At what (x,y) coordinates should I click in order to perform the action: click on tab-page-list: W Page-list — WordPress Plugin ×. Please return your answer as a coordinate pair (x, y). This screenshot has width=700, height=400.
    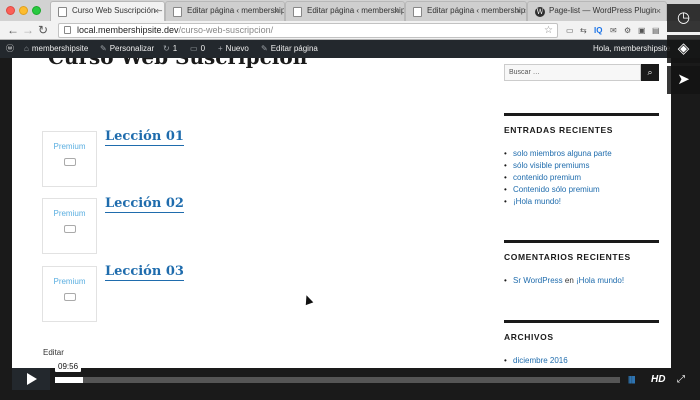
    Looking at the image, I should click on (597, 11).